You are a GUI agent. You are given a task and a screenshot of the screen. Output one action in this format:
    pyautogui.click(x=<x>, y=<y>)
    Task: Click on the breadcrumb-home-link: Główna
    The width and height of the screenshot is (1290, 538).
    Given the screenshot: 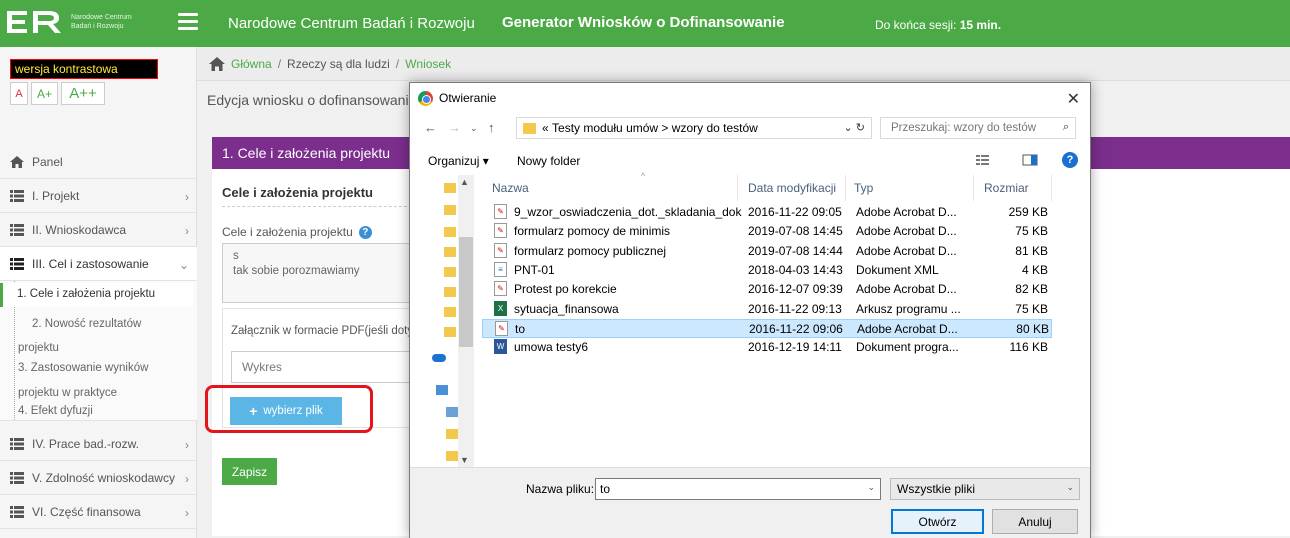 What is the action you would take?
    pyautogui.click(x=251, y=64)
    